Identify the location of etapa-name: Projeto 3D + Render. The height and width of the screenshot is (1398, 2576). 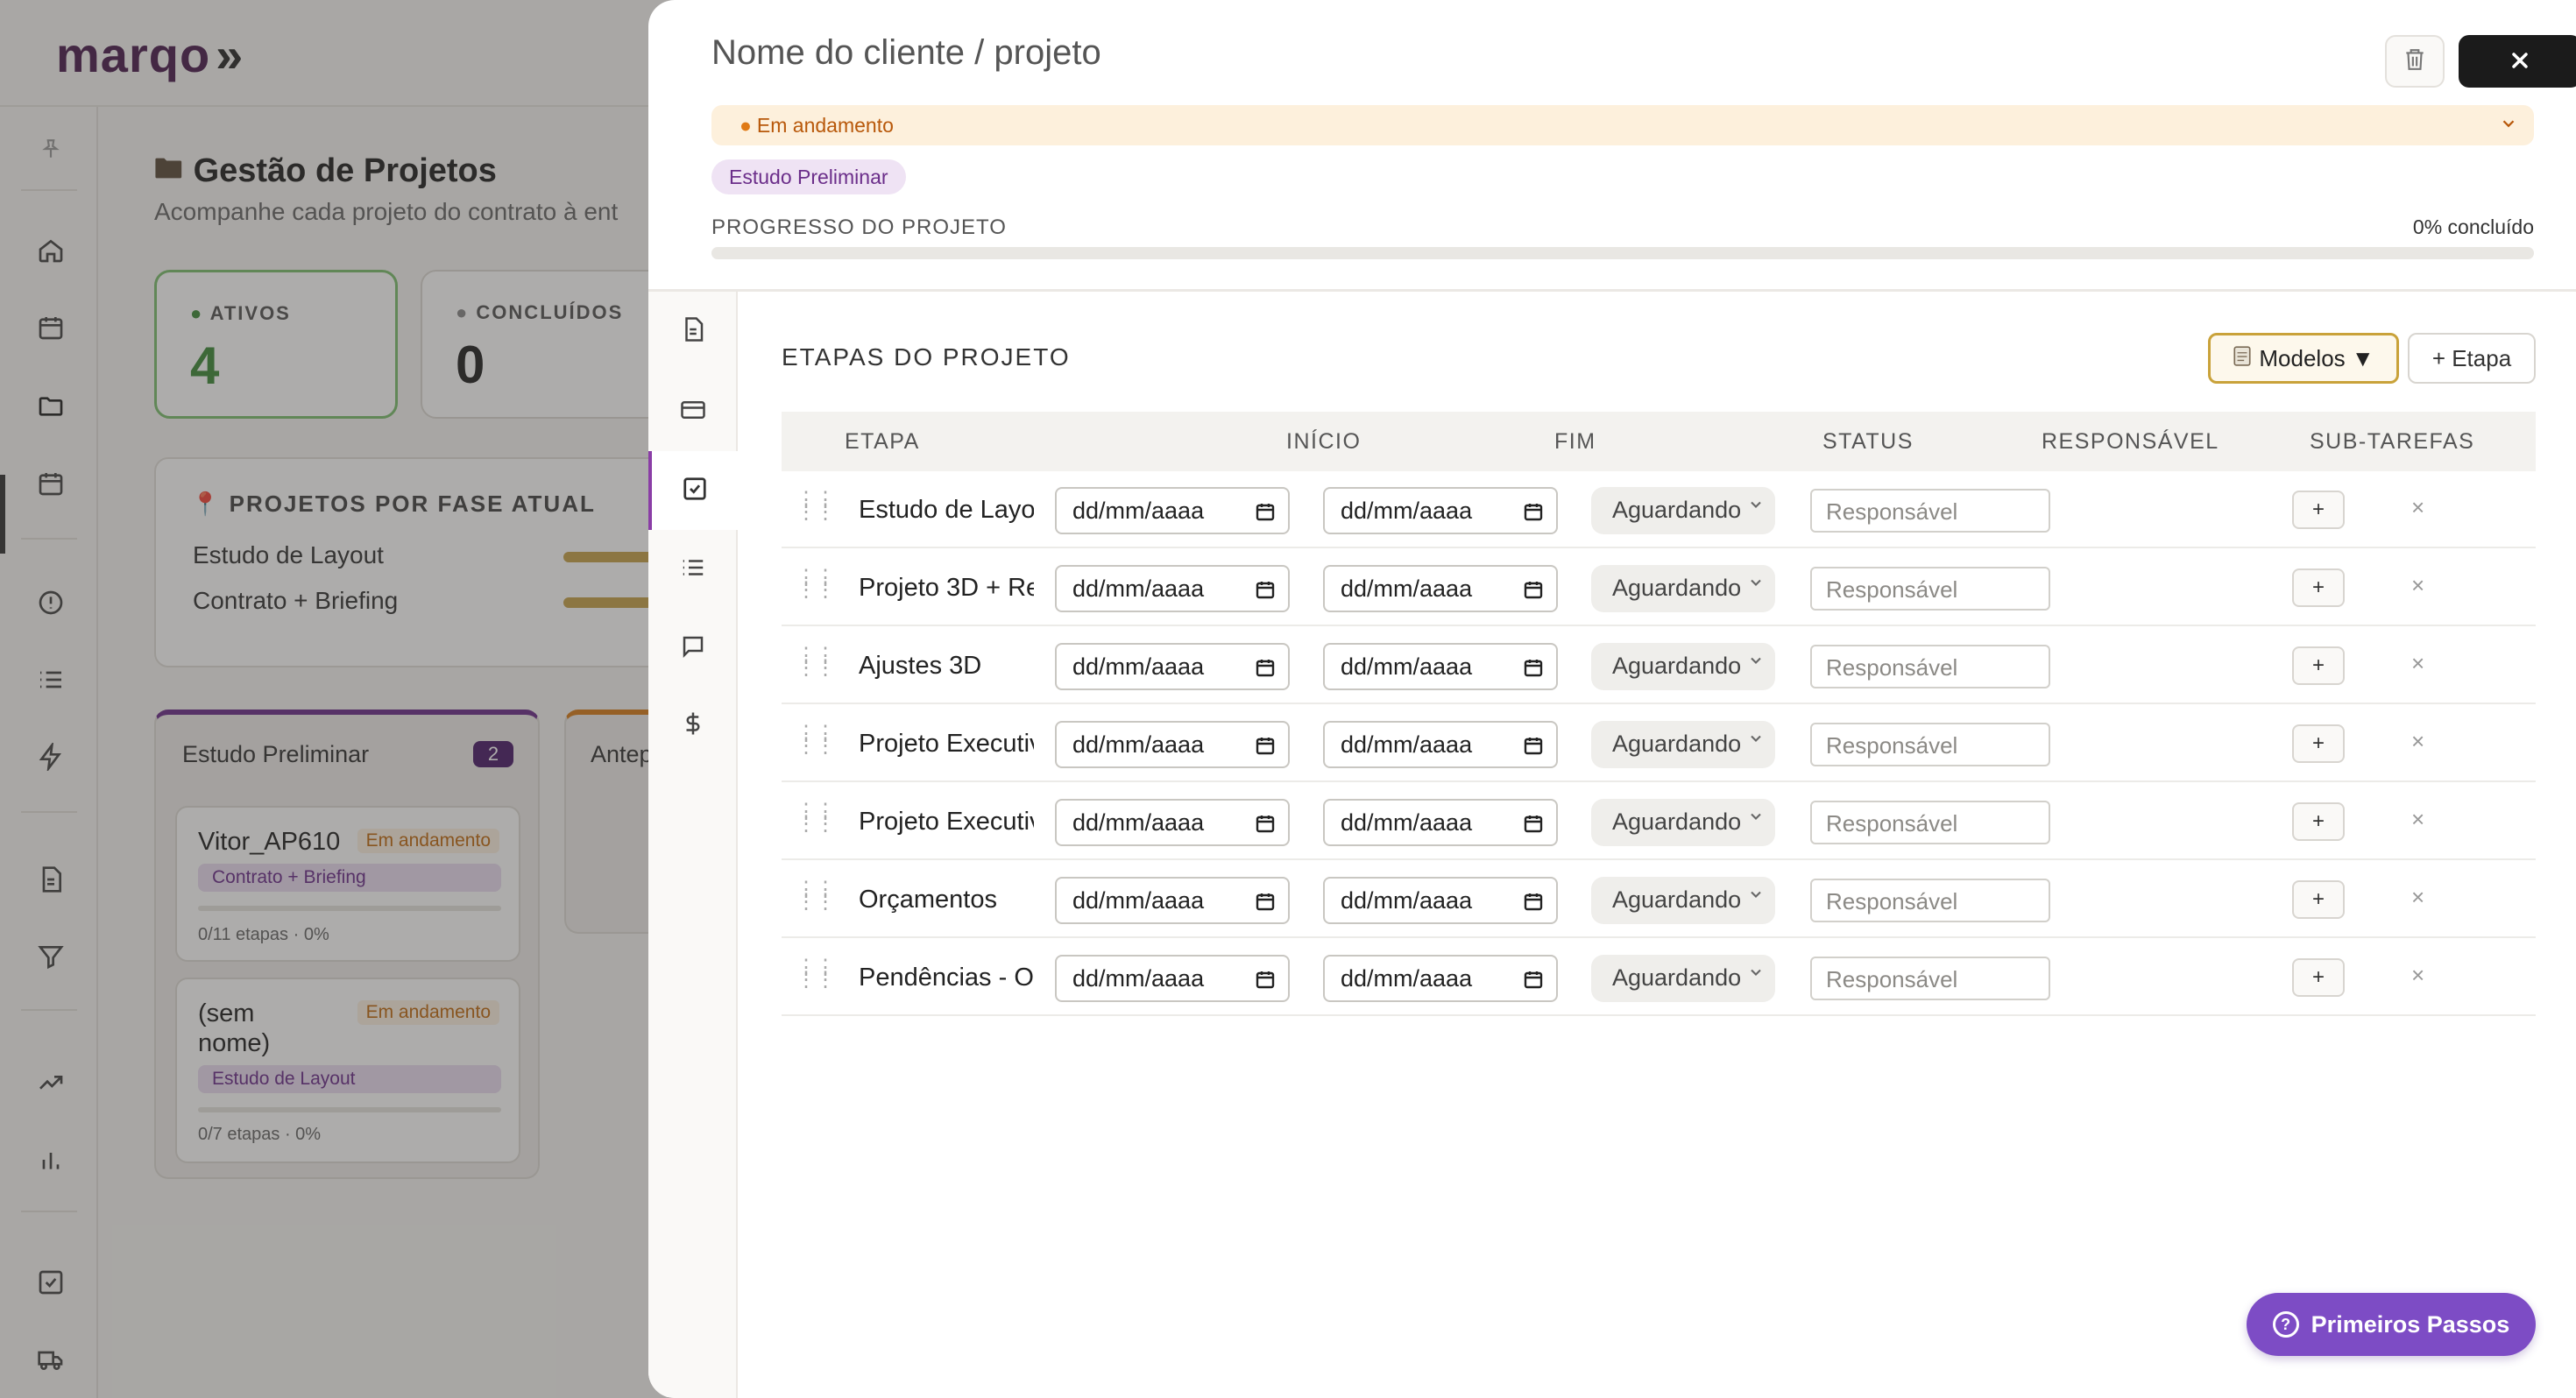
(946, 588).